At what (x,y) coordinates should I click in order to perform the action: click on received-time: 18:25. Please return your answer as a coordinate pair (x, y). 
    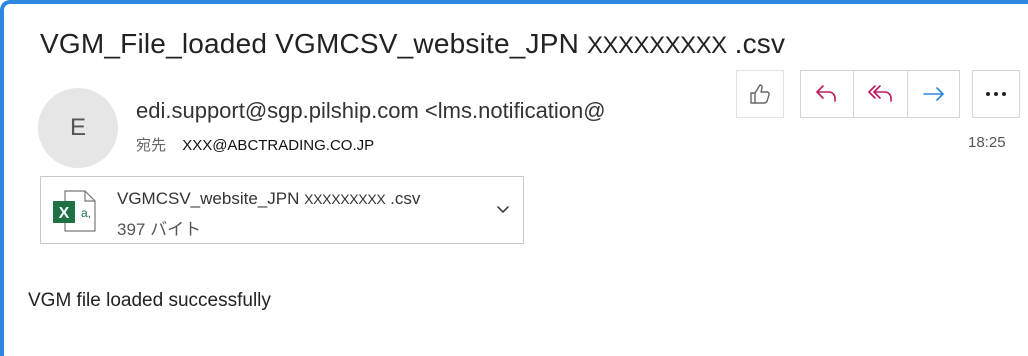
    Looking at the image, I should click on (987, 142).